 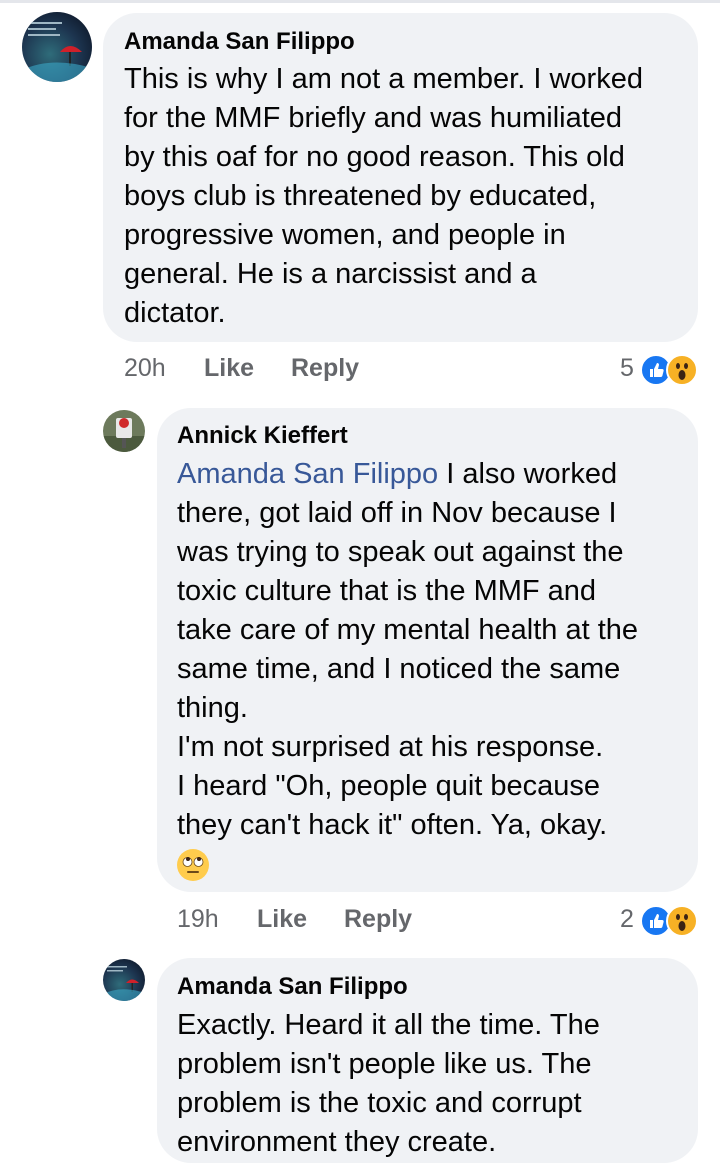 What do you see at coordinates (373, 118) in the screenshot?
I see `comment-text-line: for the MMF briefly and was humiliated` at bounding box center [373, 118].